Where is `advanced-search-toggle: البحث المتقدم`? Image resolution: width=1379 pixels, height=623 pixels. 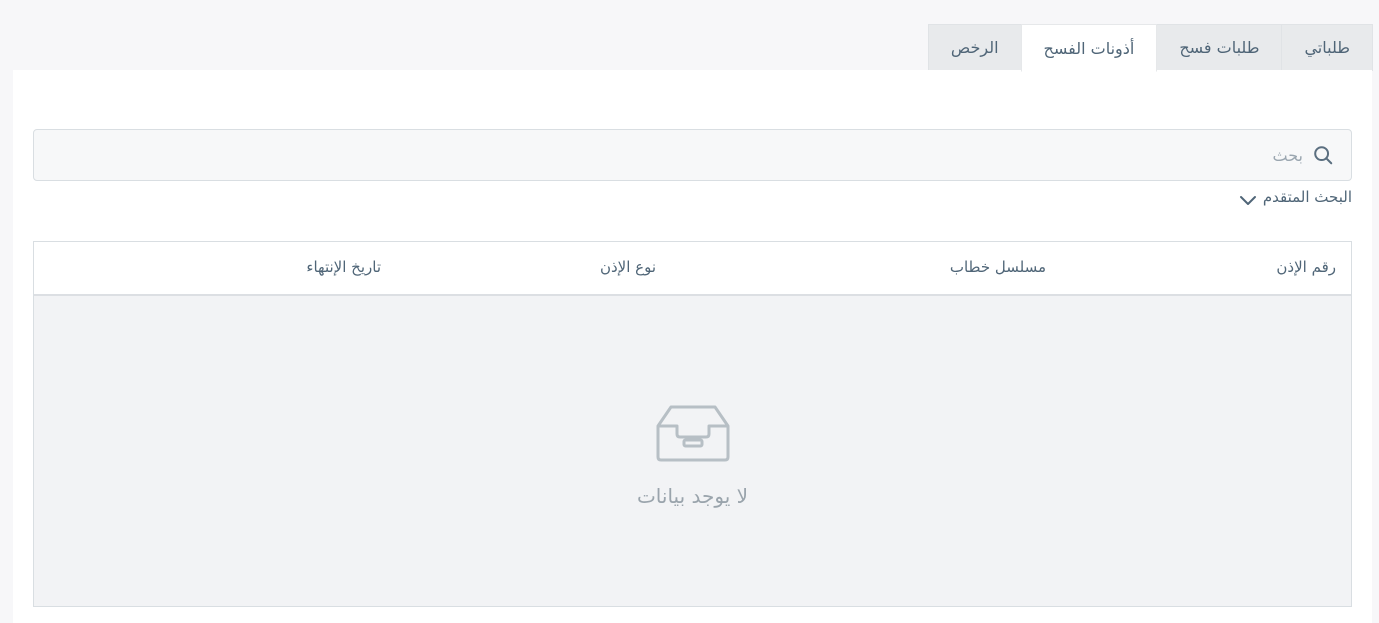 advanced-search-toggle: البحث المتقدم is located at coordinates (1295, 197).